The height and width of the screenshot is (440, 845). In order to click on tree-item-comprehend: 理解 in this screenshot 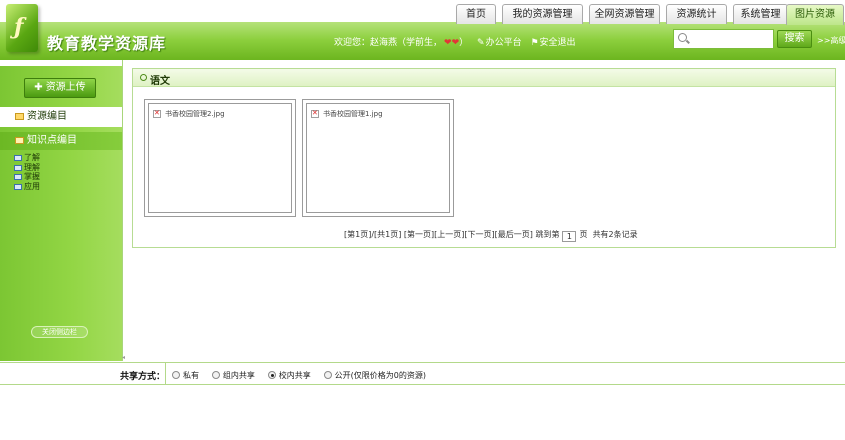, I will do `click(27, 168)`.